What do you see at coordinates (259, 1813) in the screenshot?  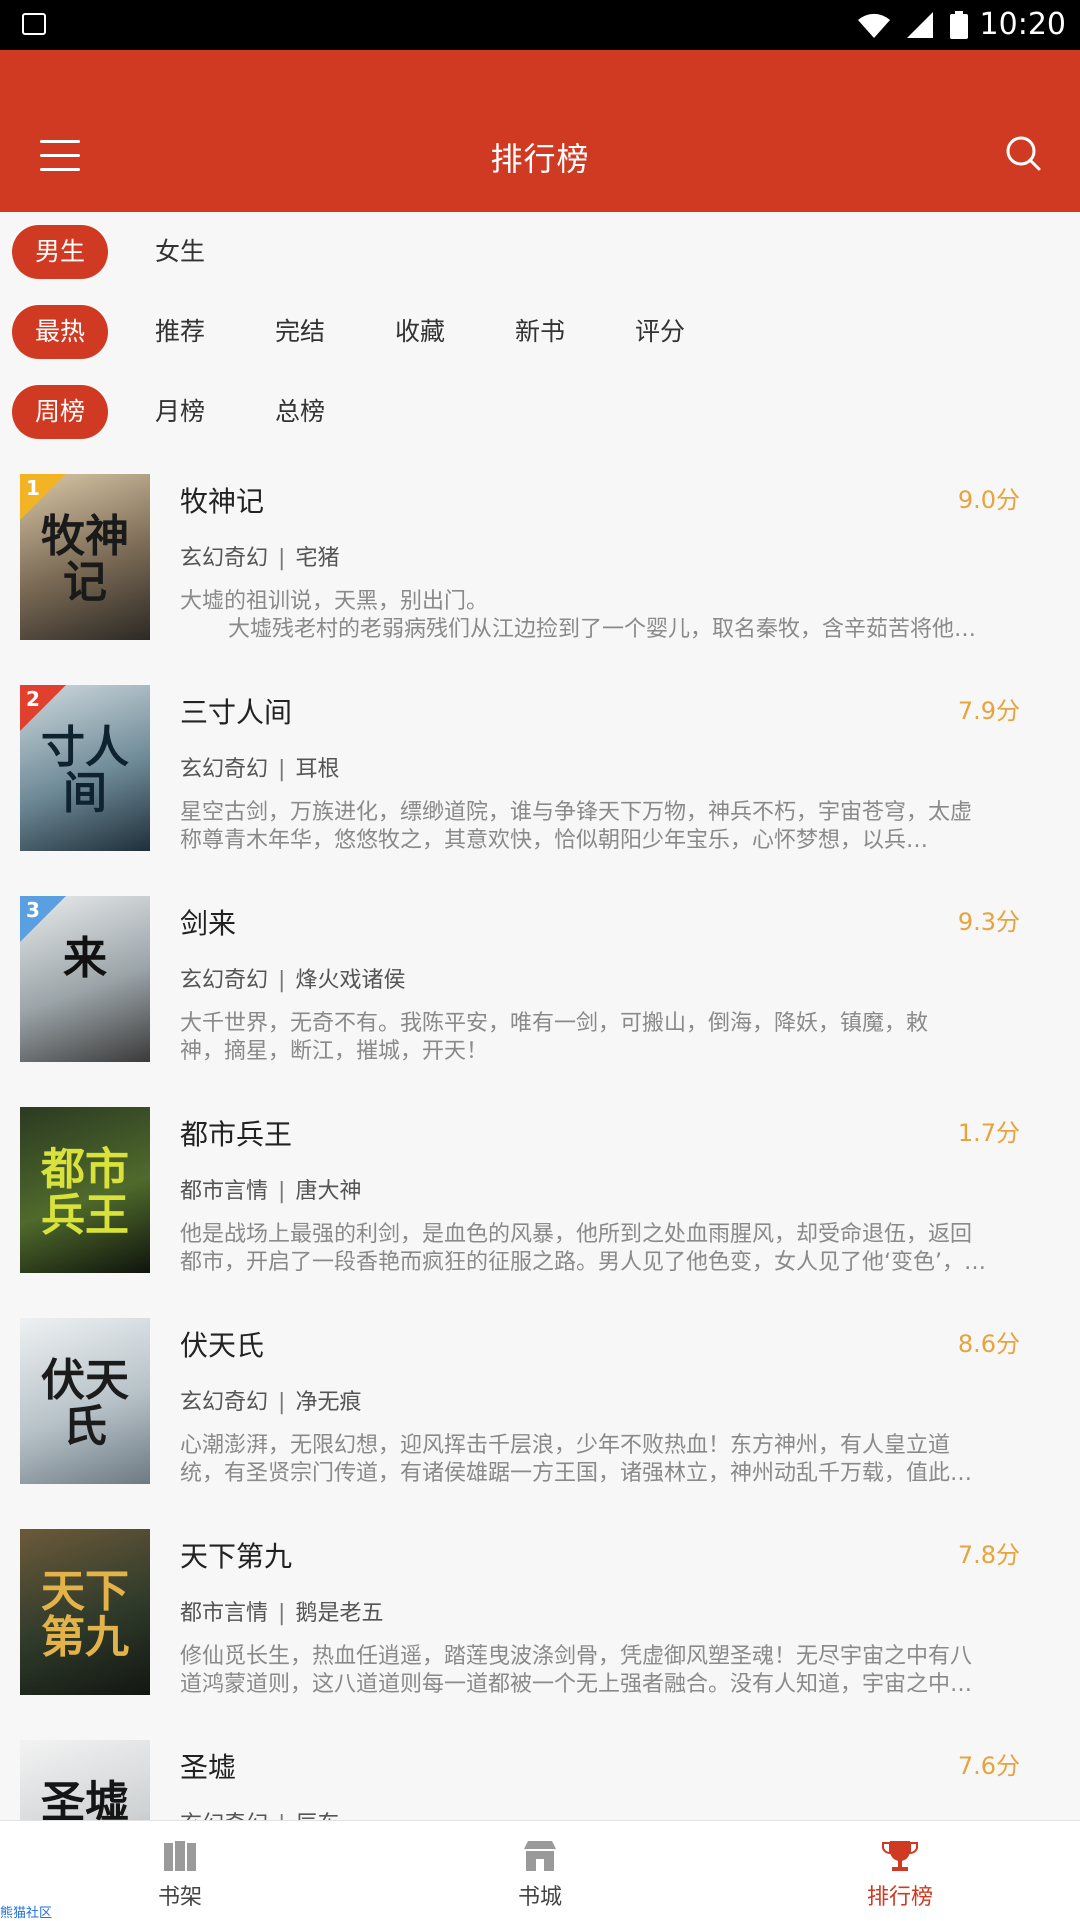 I see `book-meta: 玄幻奇幻|辰东` at bounding box center [259, 1813].